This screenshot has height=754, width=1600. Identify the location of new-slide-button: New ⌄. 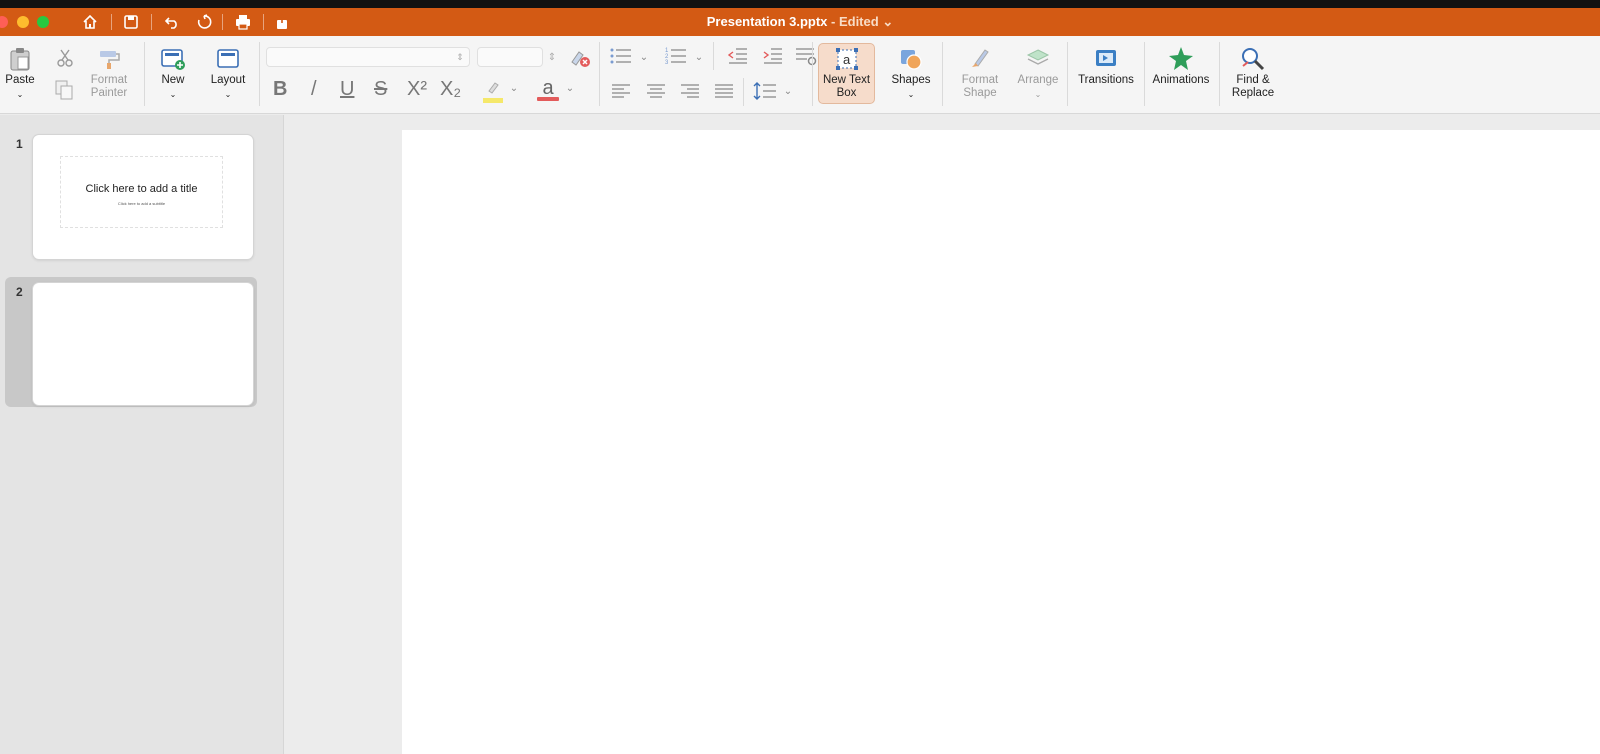
(173, 72).